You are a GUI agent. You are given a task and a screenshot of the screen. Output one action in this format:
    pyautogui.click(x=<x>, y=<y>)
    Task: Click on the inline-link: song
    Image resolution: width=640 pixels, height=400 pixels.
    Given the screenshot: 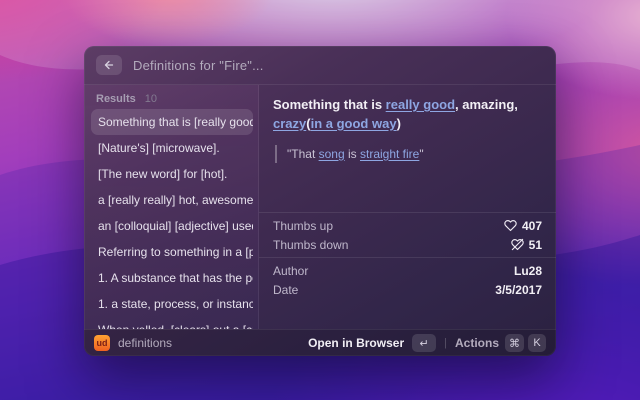 What is the action you would take?
    pyautogui.click(x=332, y=154)
    